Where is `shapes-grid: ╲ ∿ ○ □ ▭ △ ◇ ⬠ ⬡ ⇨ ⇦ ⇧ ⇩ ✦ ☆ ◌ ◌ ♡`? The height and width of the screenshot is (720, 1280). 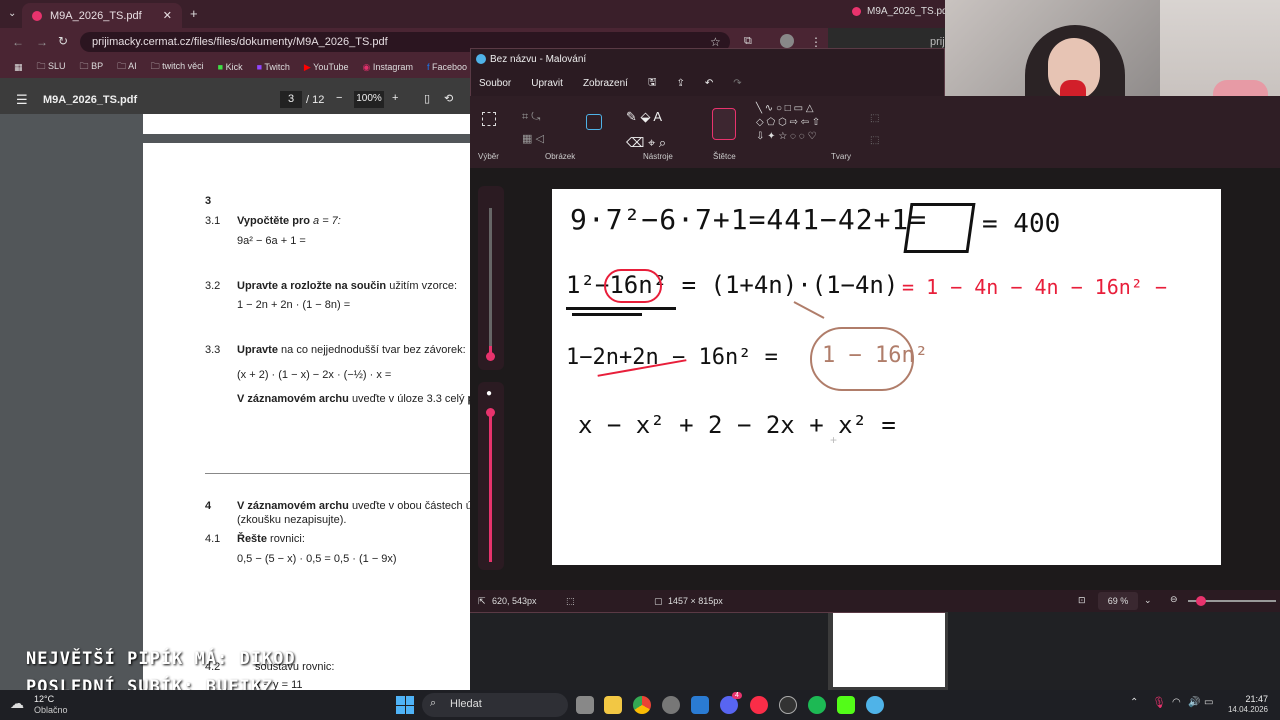 shapes-grid: ╲ ∿ ○ □ ▭ △ ◇ ⬠ ⬡ ⇨ ⇦ ⇧ ⇩ ✦ ☆ ◌ ◌ ♡ is located at coordinates (806, 123).